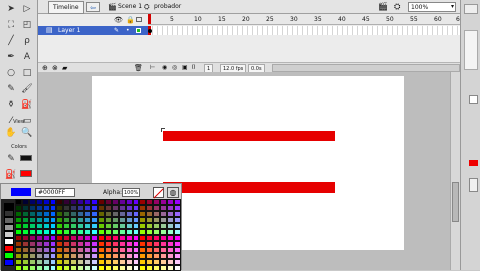  Describe the element at coordinates (113, 192) in the screenshot. I see `alpha-label: Alpha:` at that location.